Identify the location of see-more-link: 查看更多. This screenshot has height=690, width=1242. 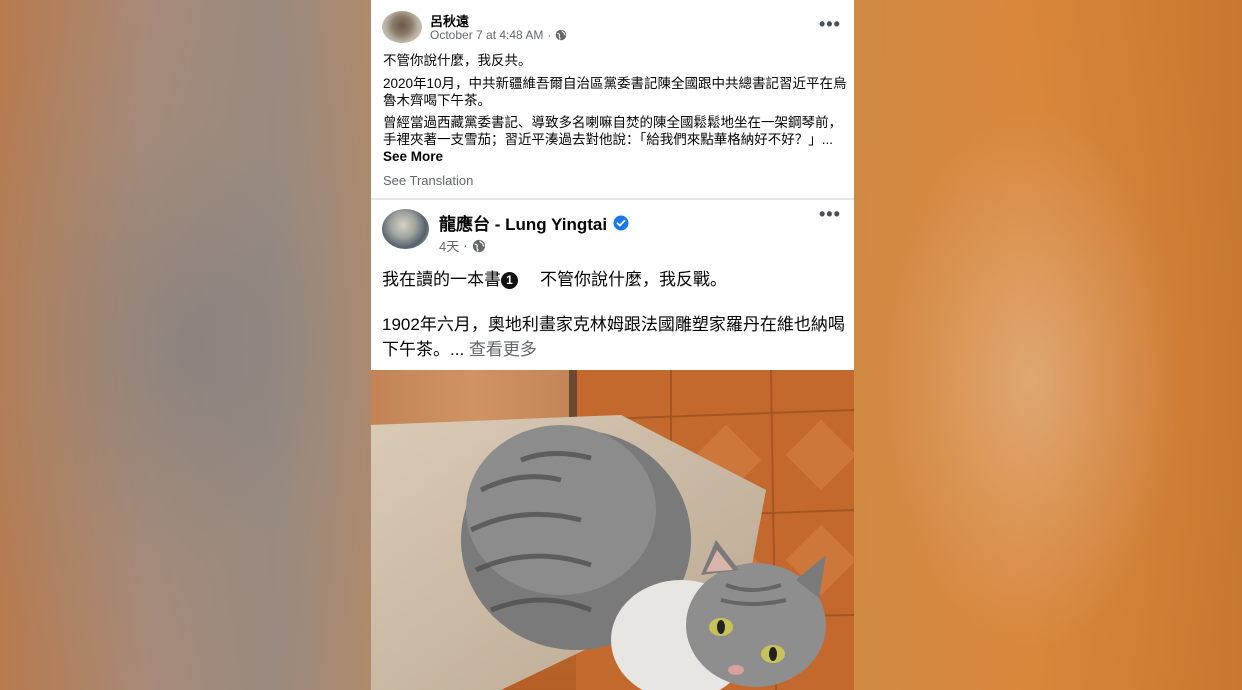
(503, 349).